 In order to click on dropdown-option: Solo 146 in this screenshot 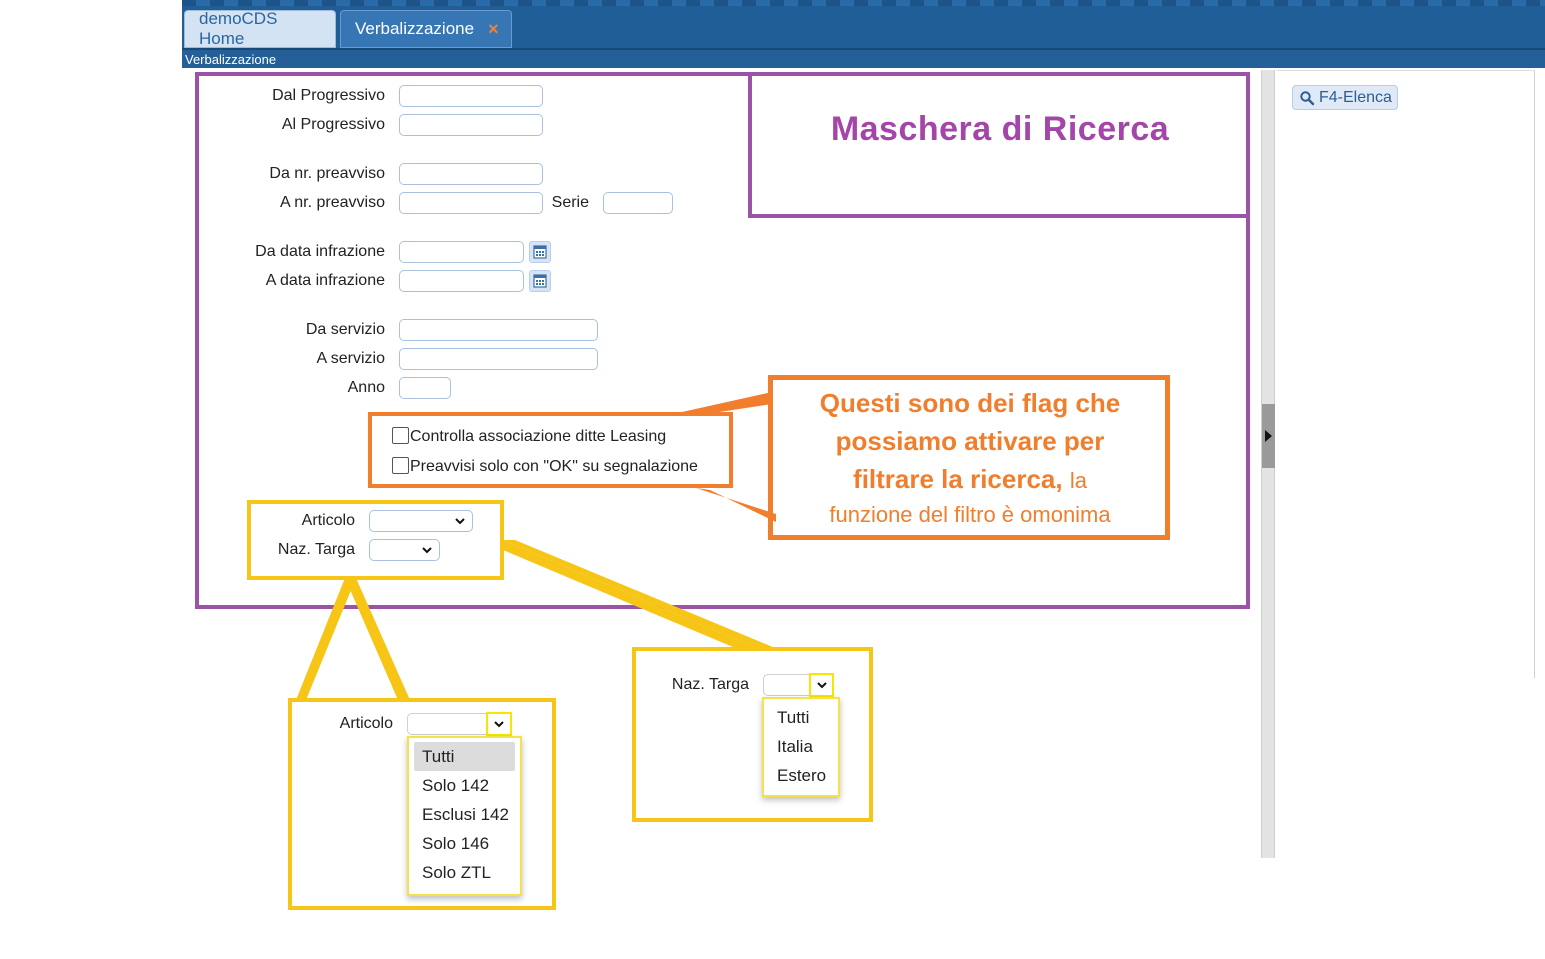, I will do `click(464, 843)`.